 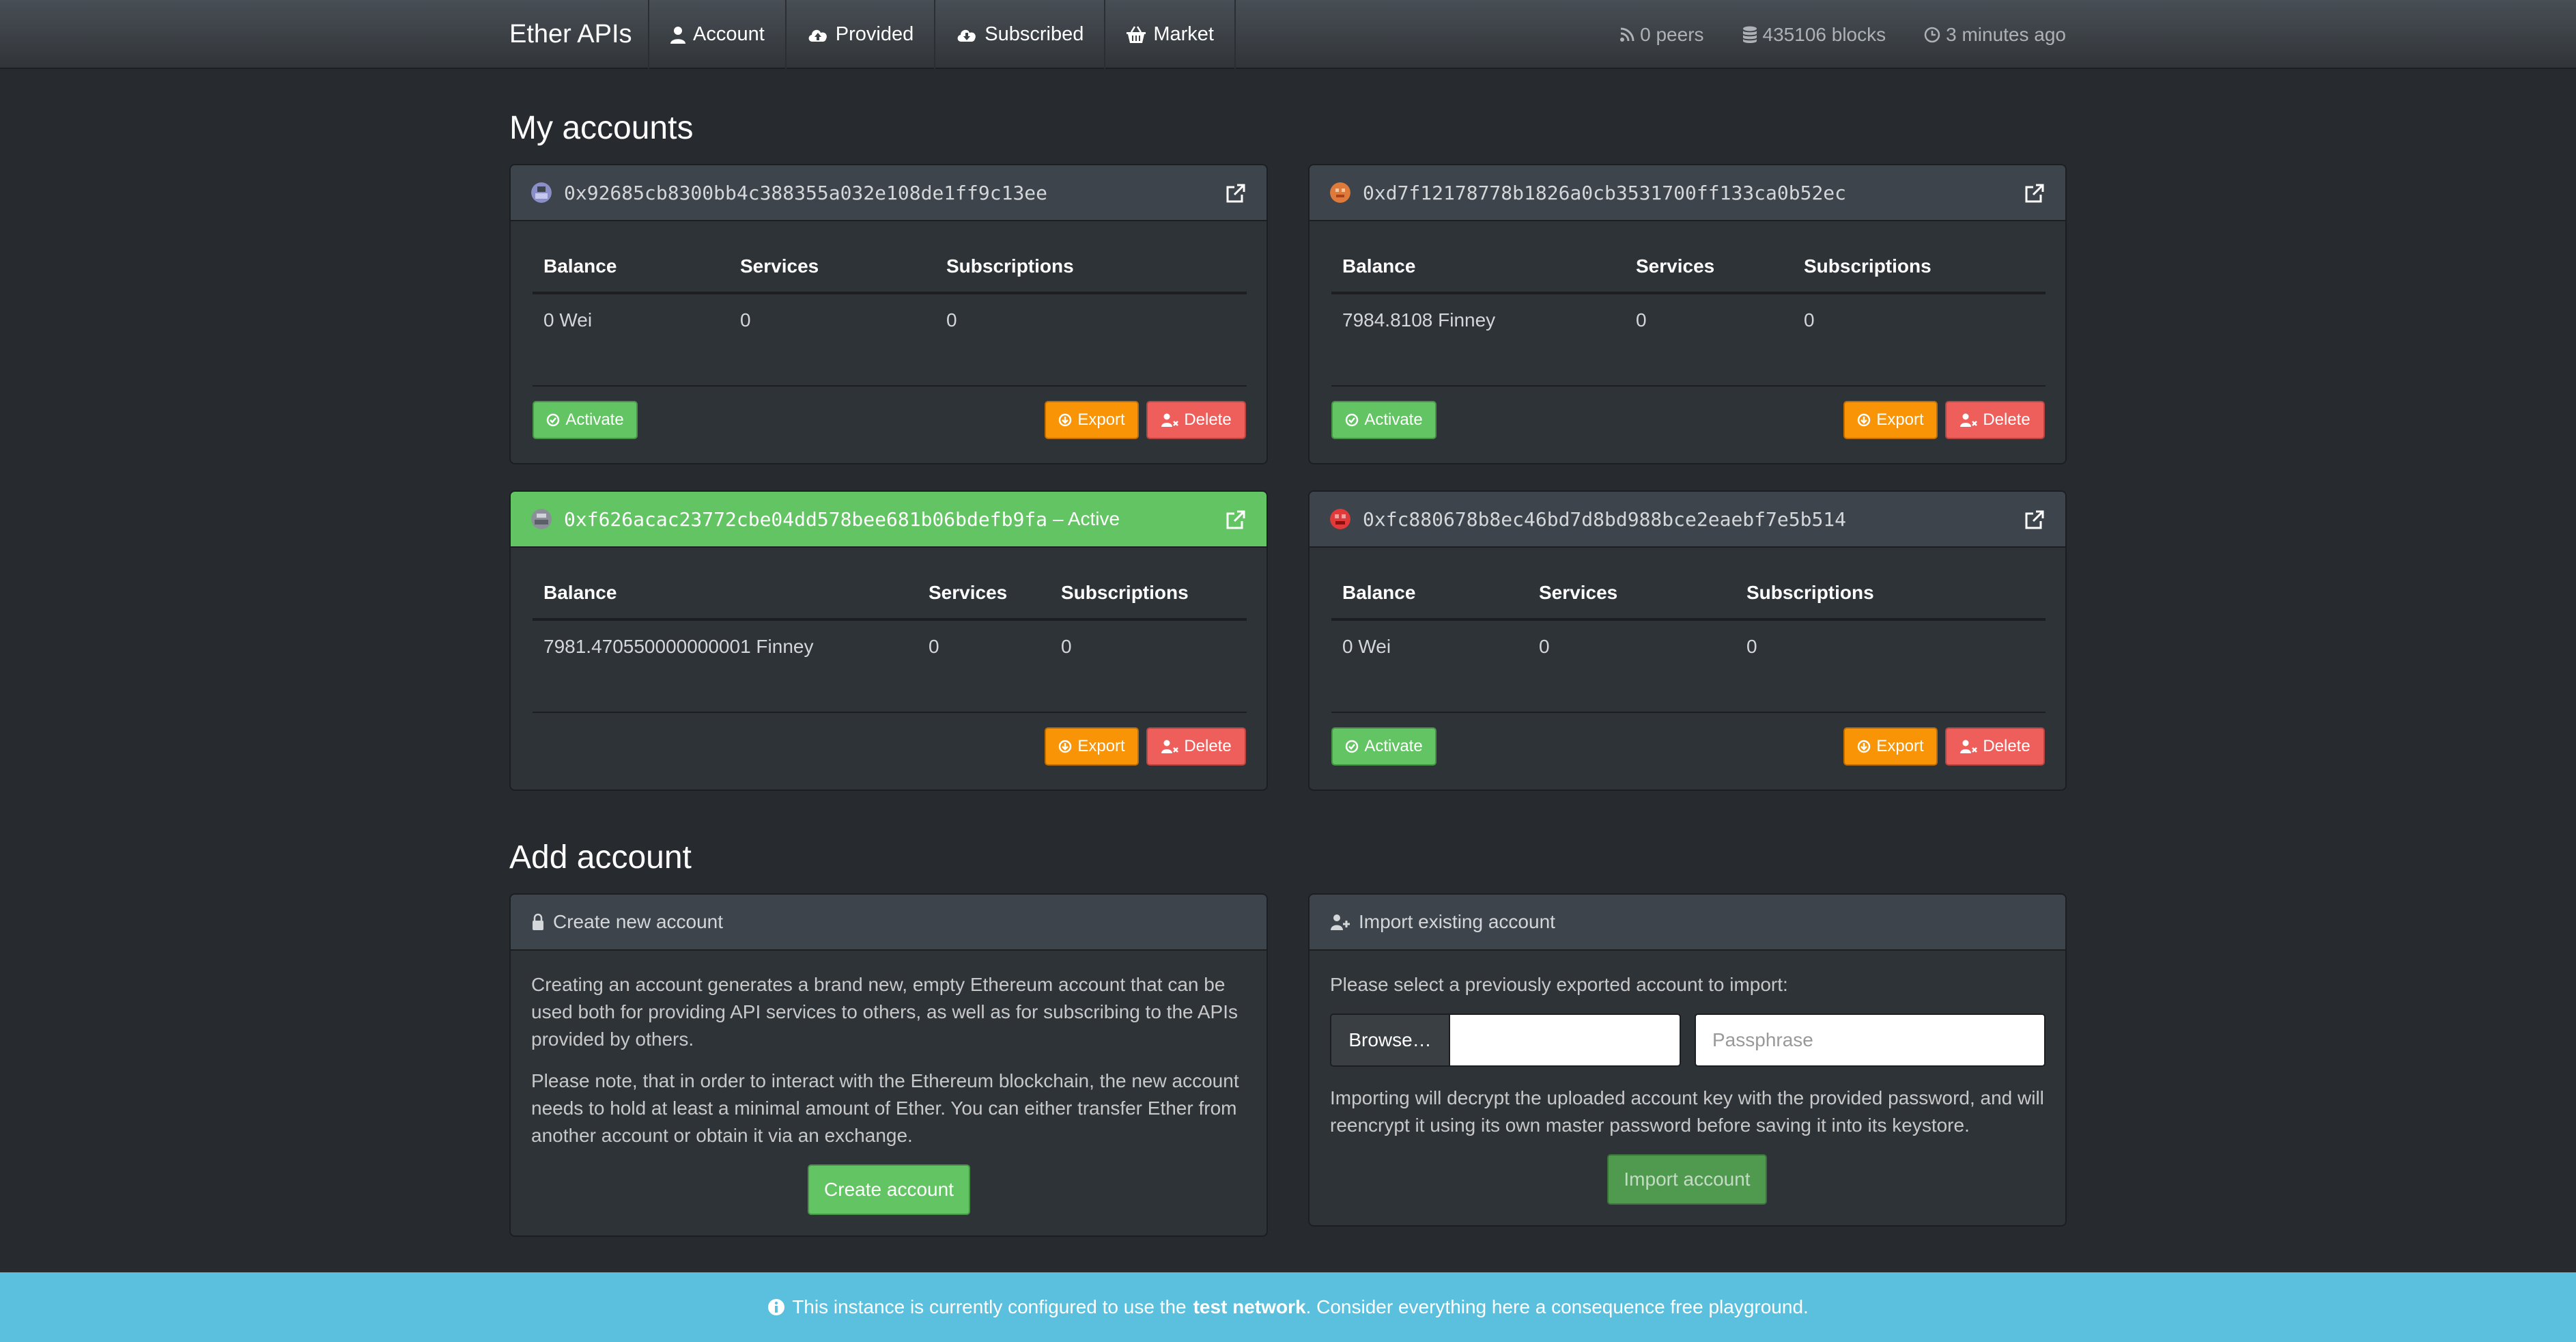 I want to click on passphrase-input: Passphrase, so click(x=1870, y=1040).